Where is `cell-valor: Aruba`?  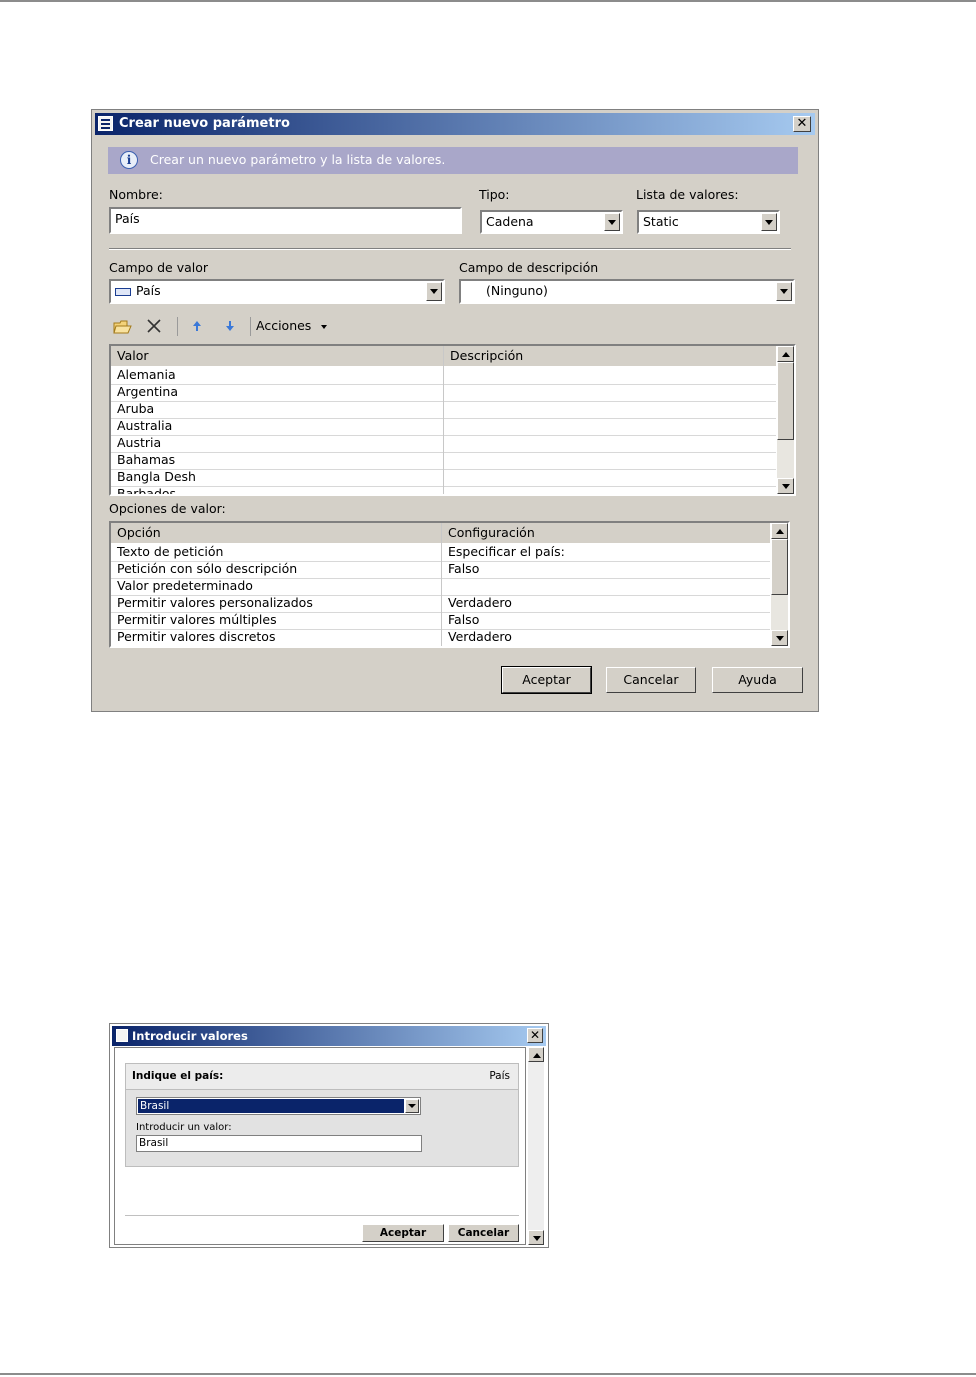
cell-valor: Aruba is located at coordinates (136, 408).